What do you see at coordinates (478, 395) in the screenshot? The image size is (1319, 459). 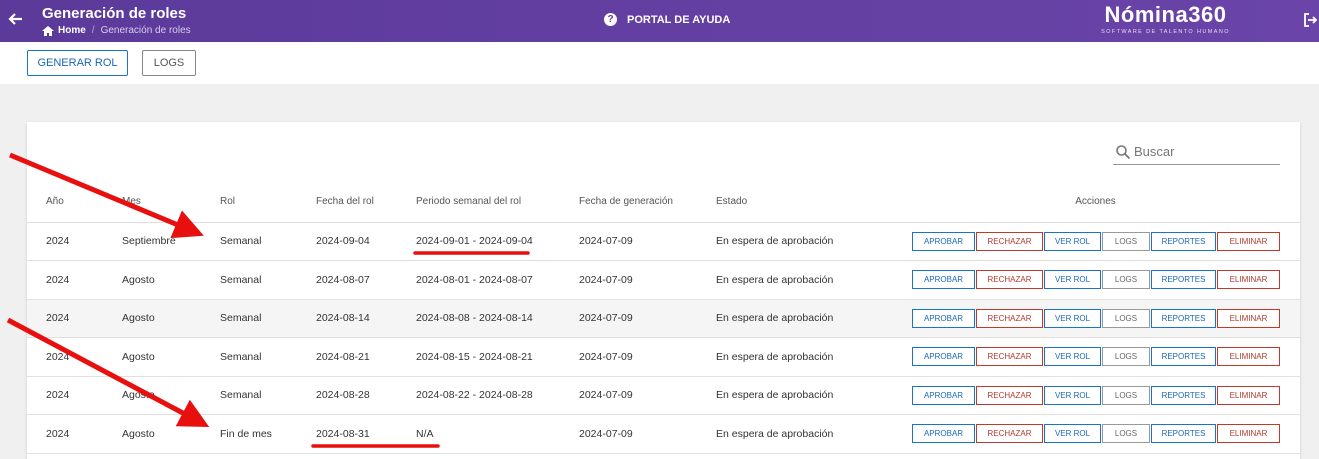 I see `cell-weekly-period: 2024-08-22 - 2024-08-28` at bounding box center [478, 395].